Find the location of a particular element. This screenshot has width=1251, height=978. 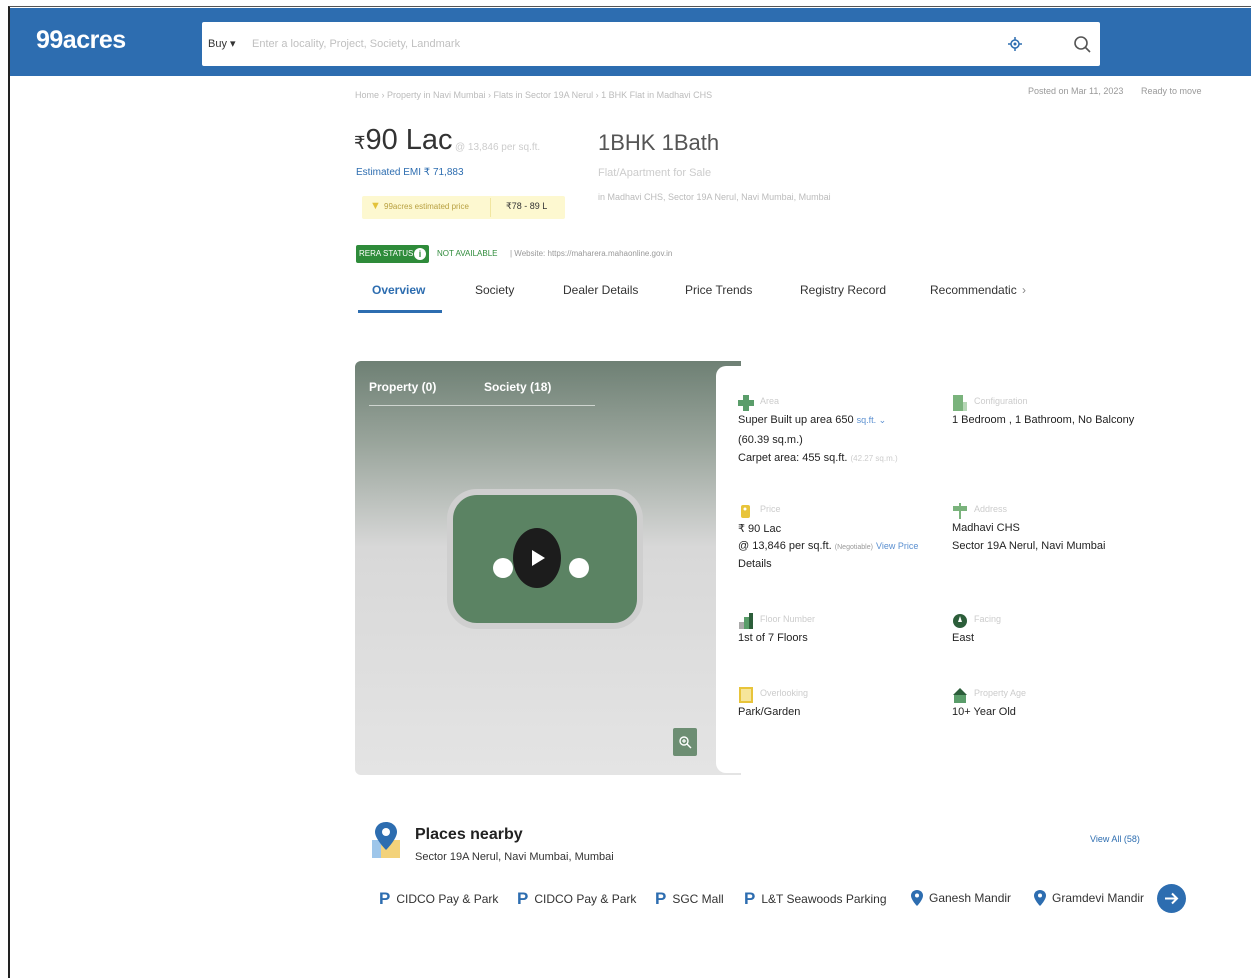

places-nearby-subtitle: Sector 19A Nerul, Navi Mumbai, Mumbai is located at coordinates (514, 857).